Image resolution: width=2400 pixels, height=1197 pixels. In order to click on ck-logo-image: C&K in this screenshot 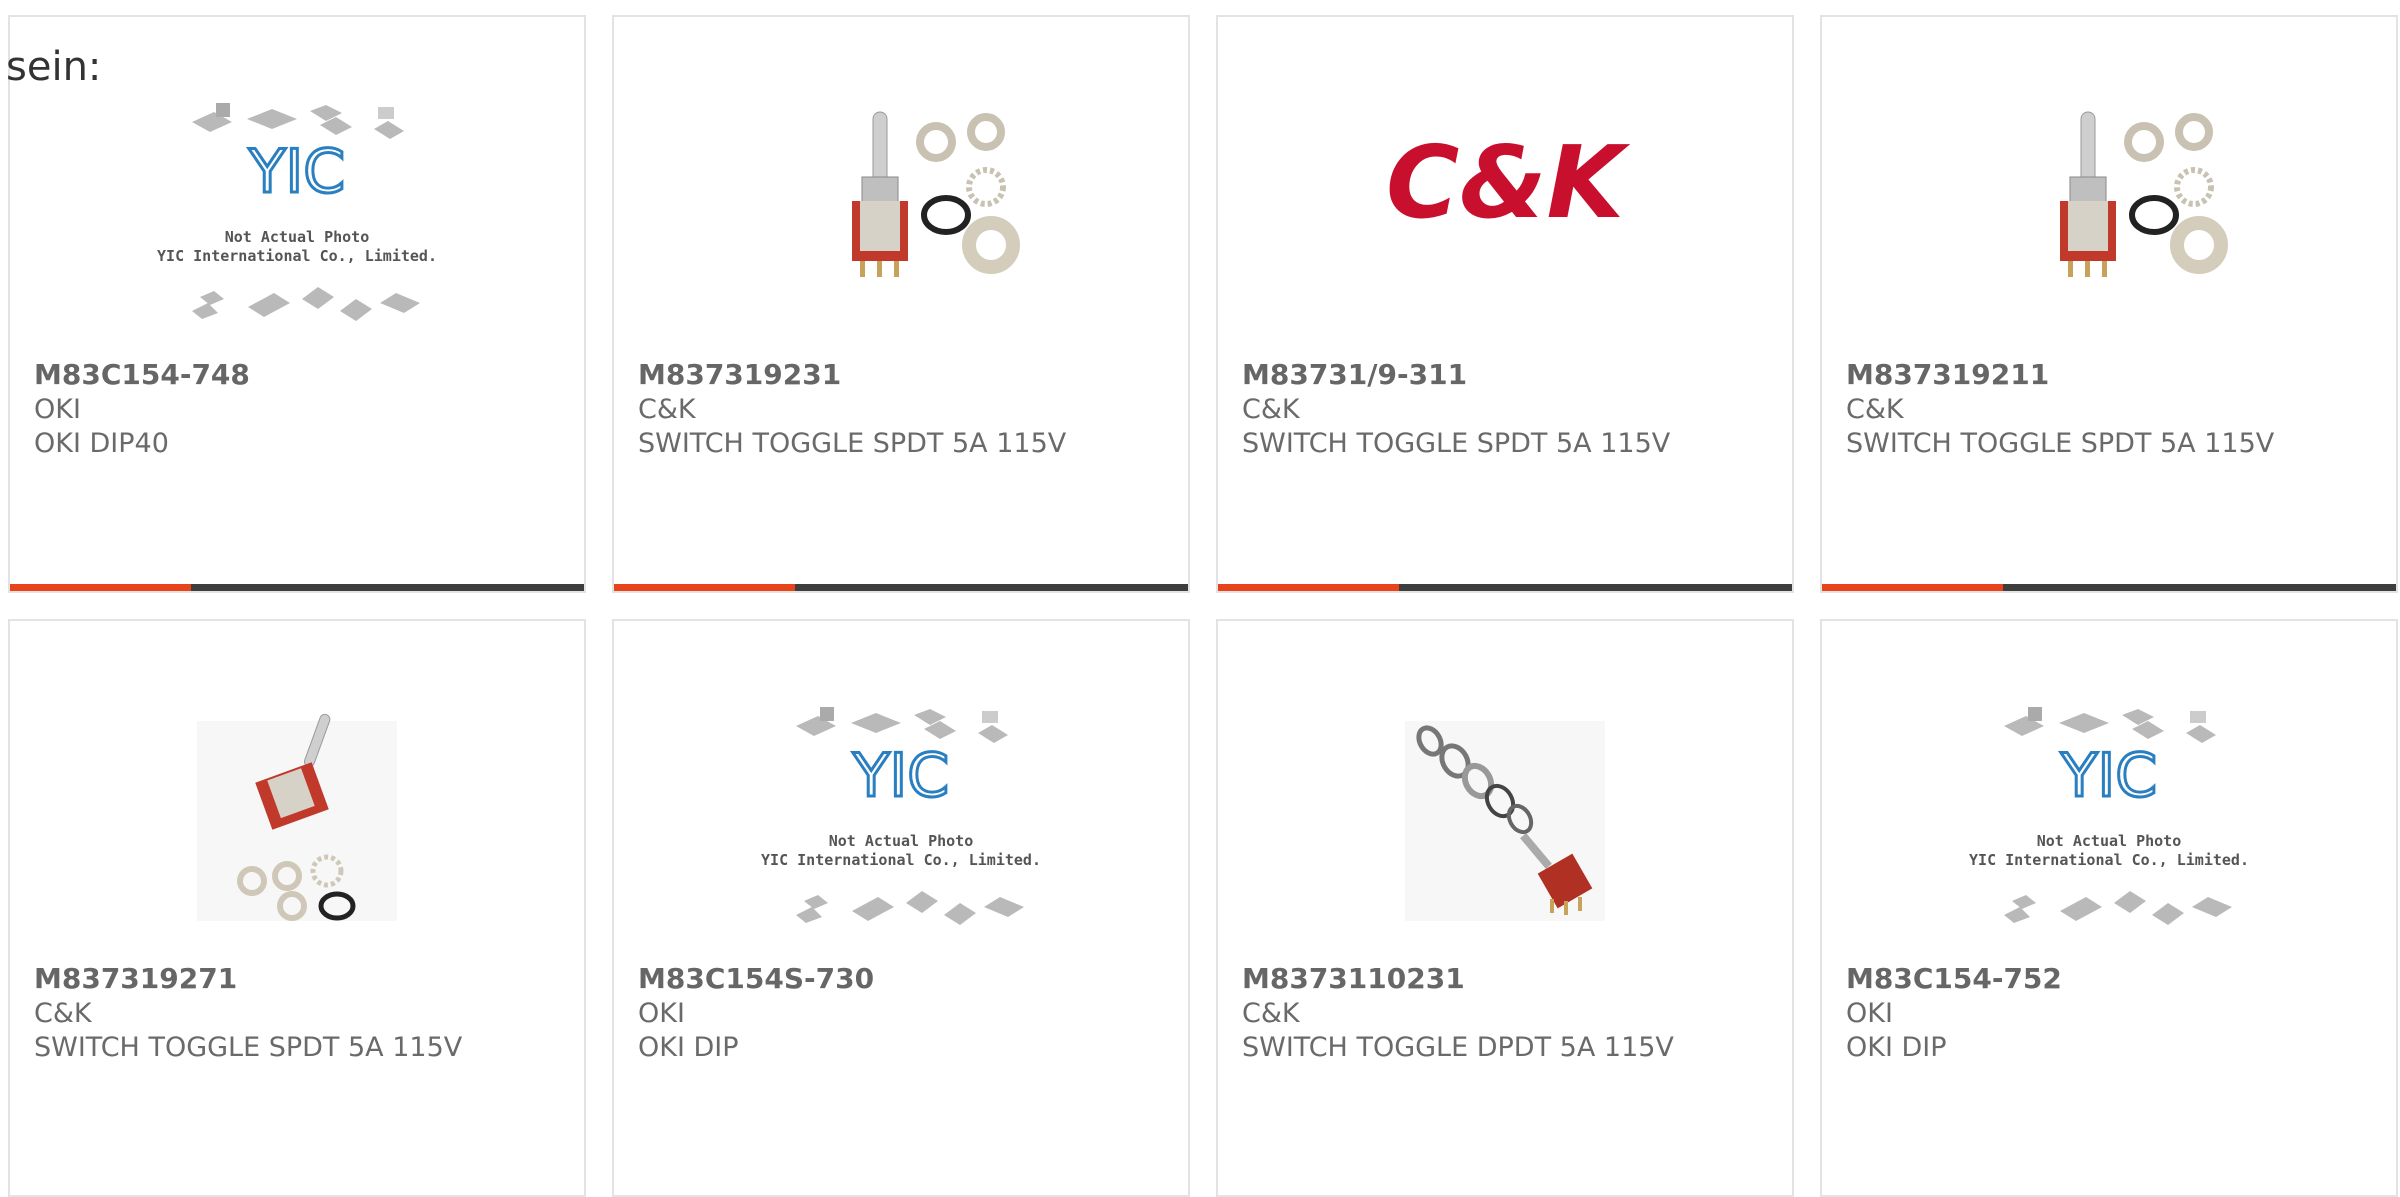, I will do `click(1505, 227)`.